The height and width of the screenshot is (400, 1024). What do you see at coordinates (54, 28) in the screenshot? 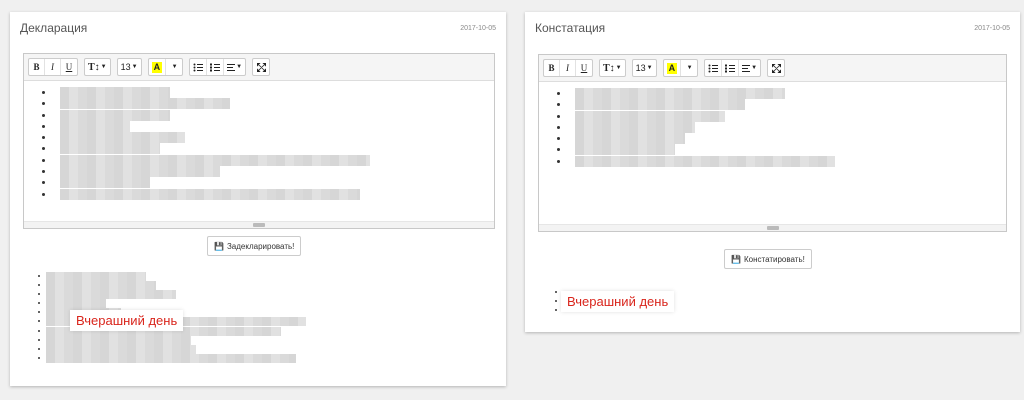
I see `card-title: Декларация` at bounding box center [54, 28].